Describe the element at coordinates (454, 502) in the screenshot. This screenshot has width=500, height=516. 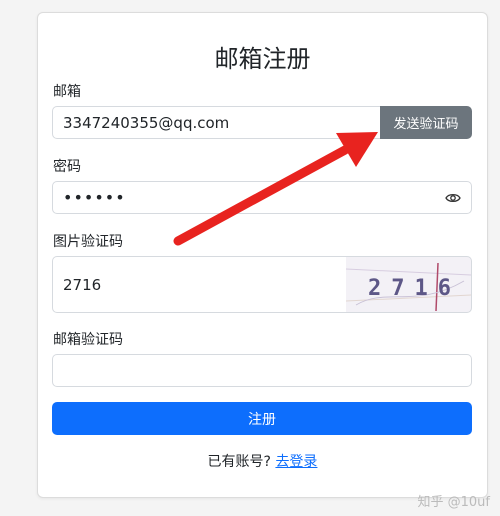
I see `watermark: 知乎 @10uf` at that location.